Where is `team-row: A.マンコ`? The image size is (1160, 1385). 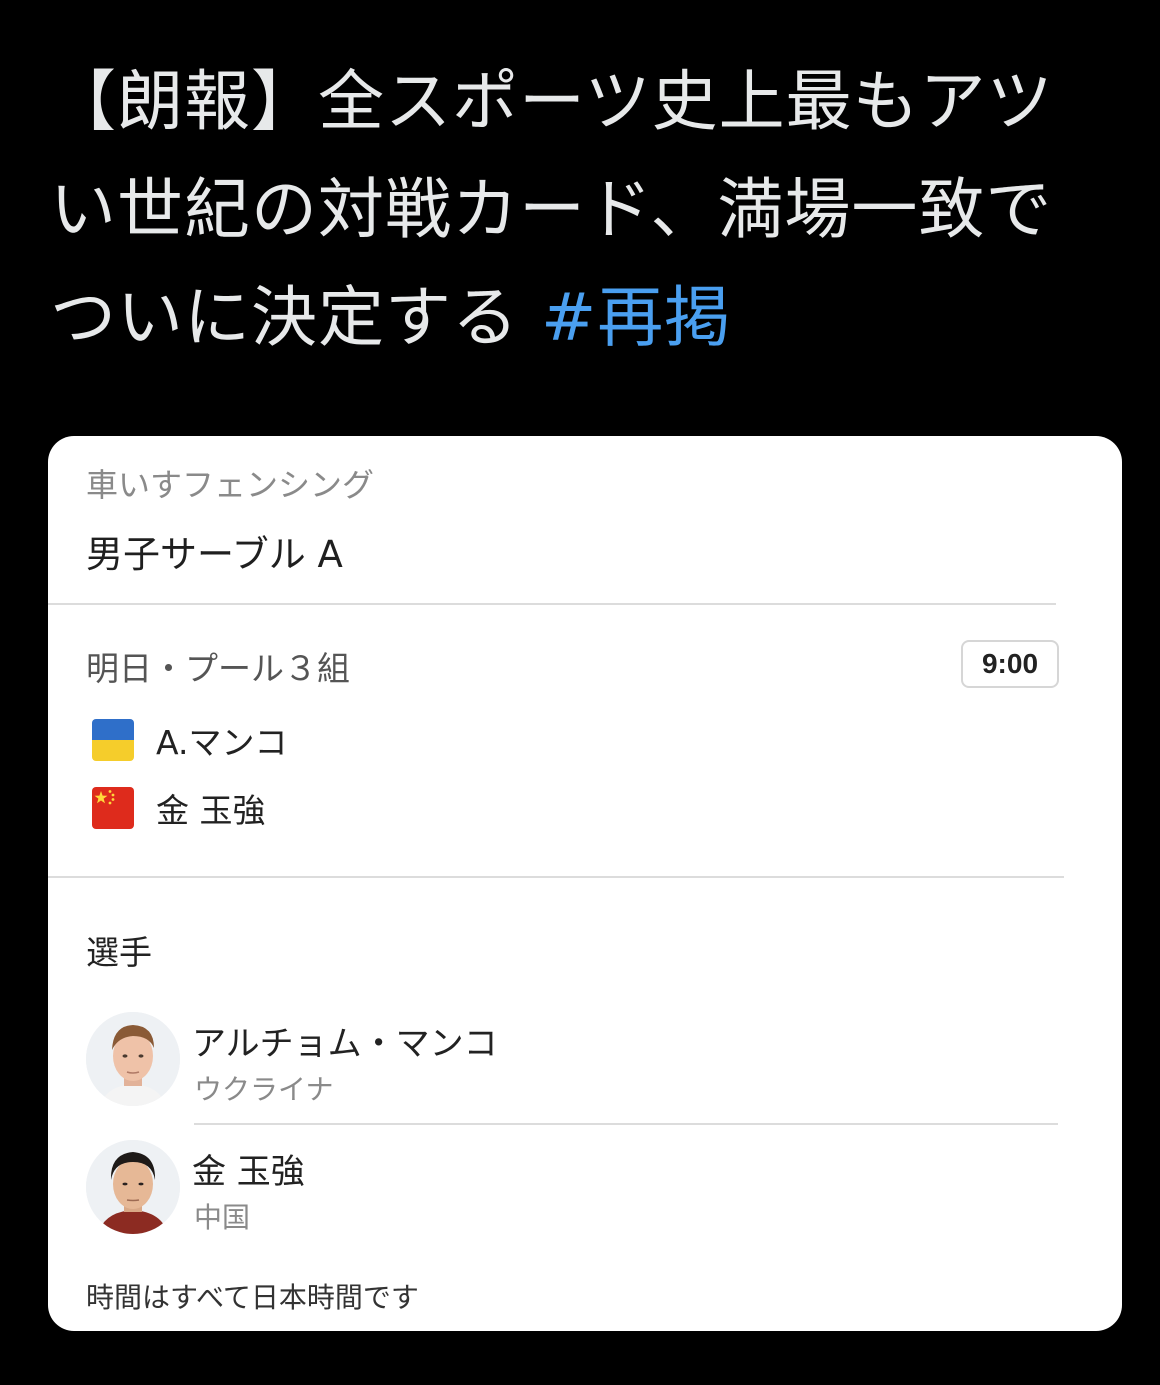 team-row: A.マンコ is located at coordinates (189, 740).